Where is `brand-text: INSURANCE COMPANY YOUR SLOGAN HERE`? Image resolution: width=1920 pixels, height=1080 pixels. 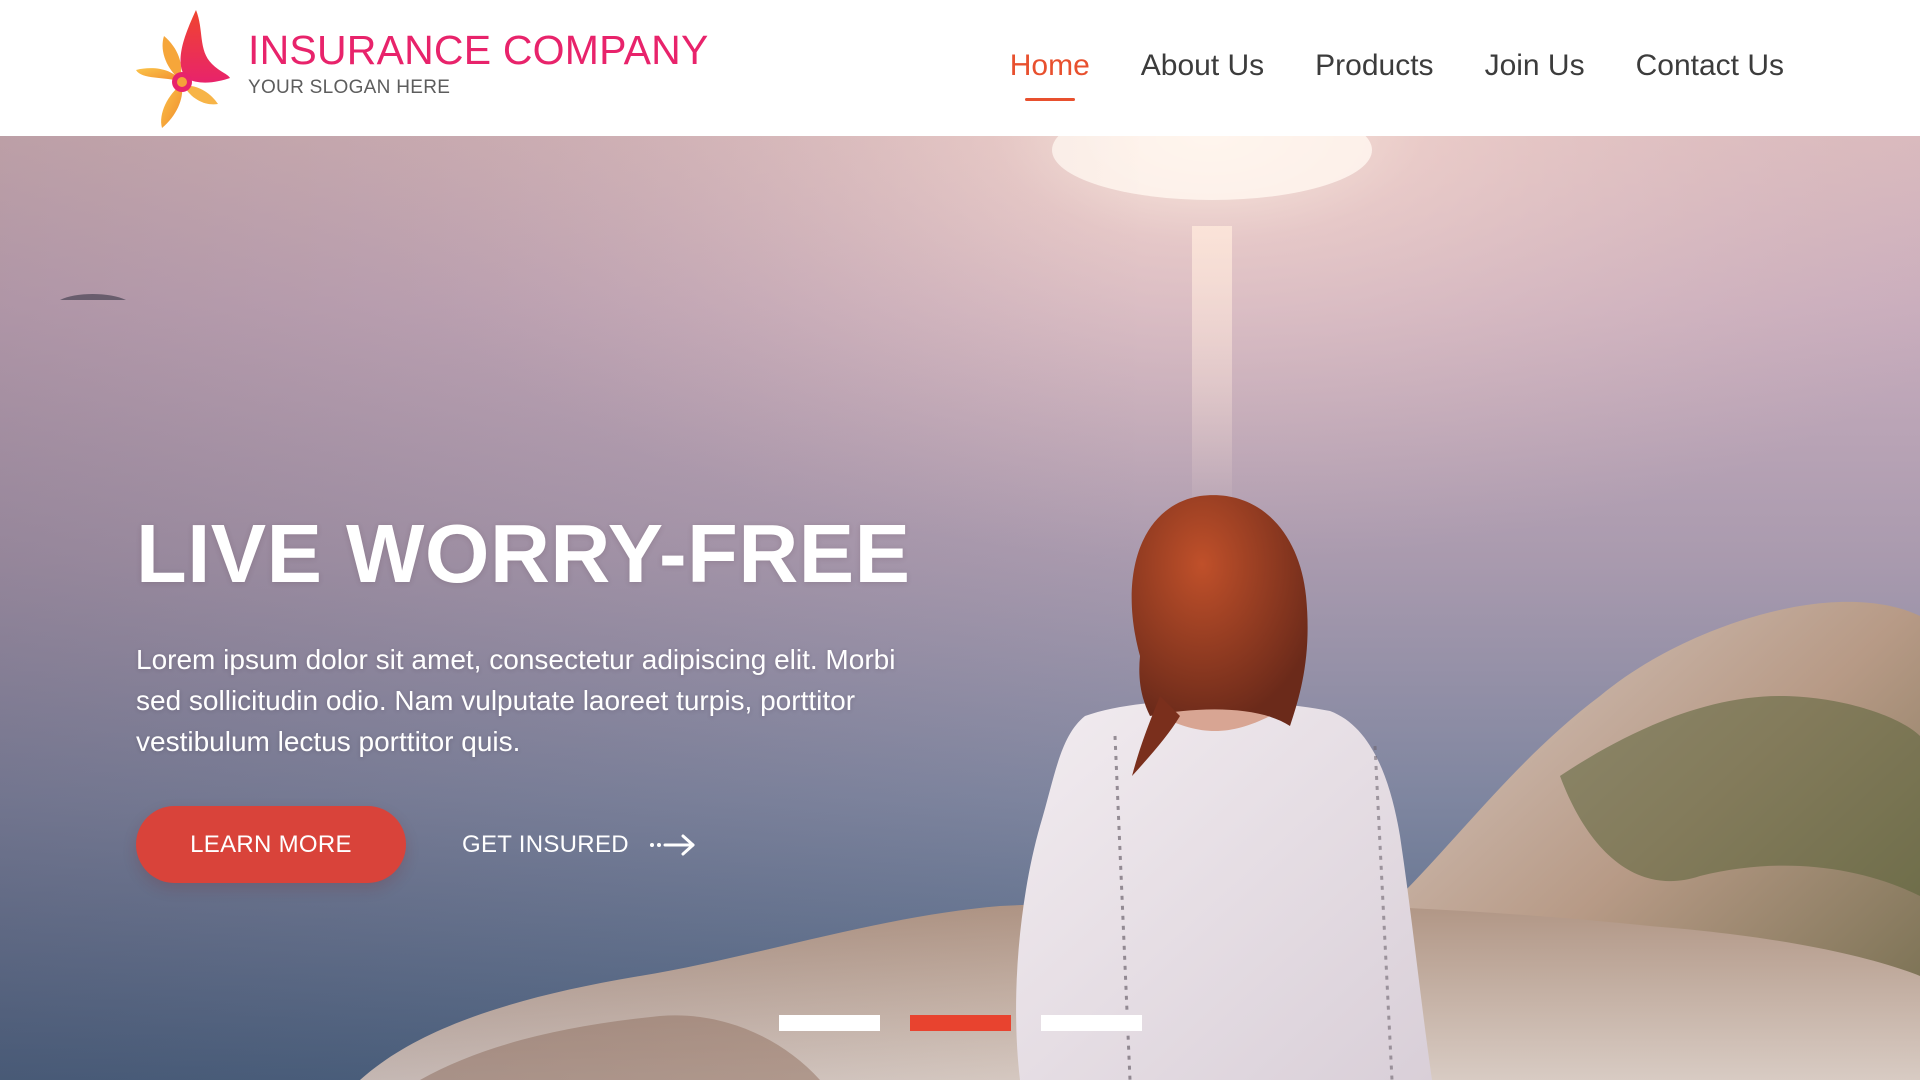
brand-text: INSURANCE COMPANY YOUR SLOGAN HERE is located at coordinates (478, 63).